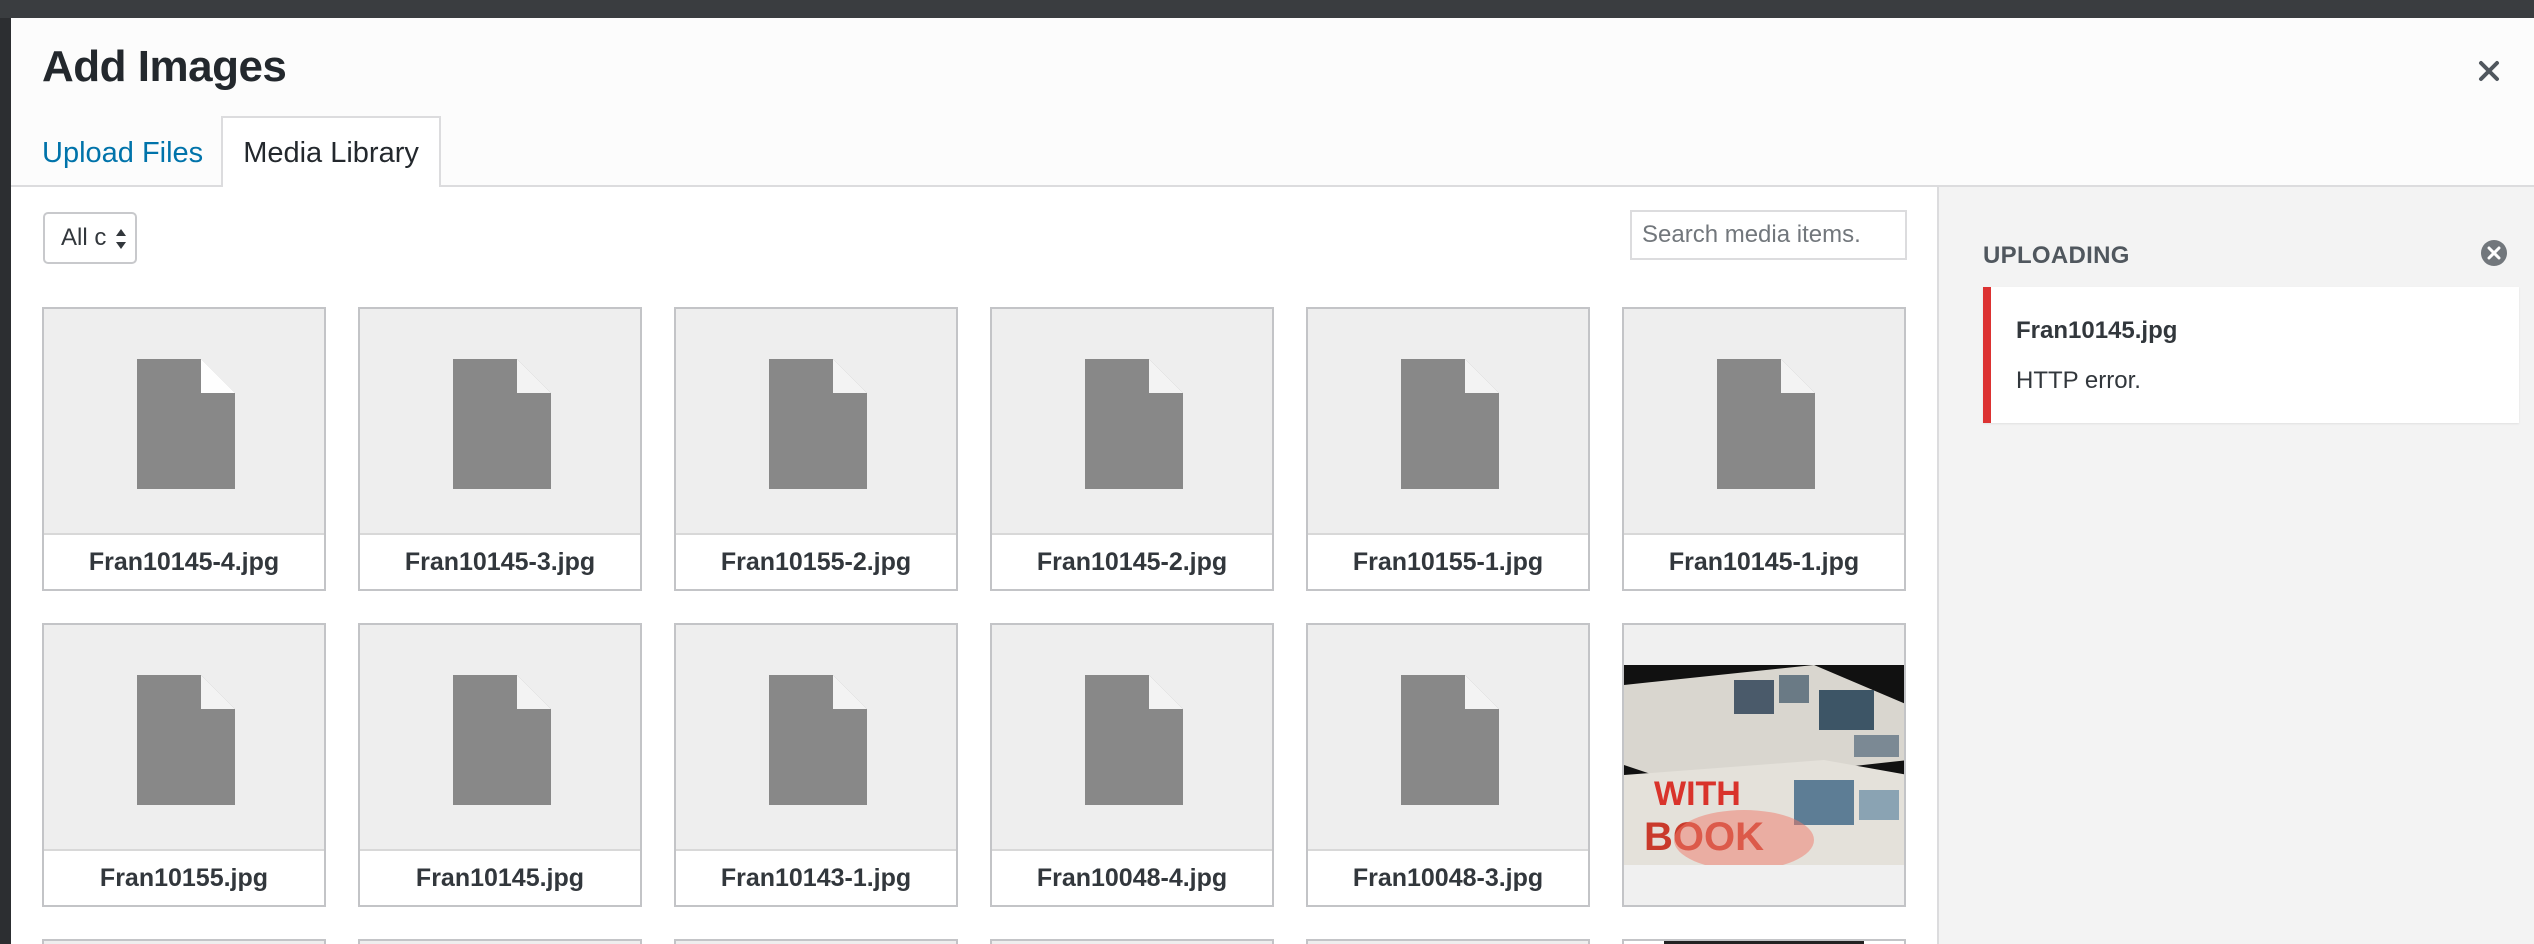 The image size is (2534, 944). Describe the element at coordinates (500, 877) in the screenshot. I see `media-item-filename: Fran10145.jpg` at that location.